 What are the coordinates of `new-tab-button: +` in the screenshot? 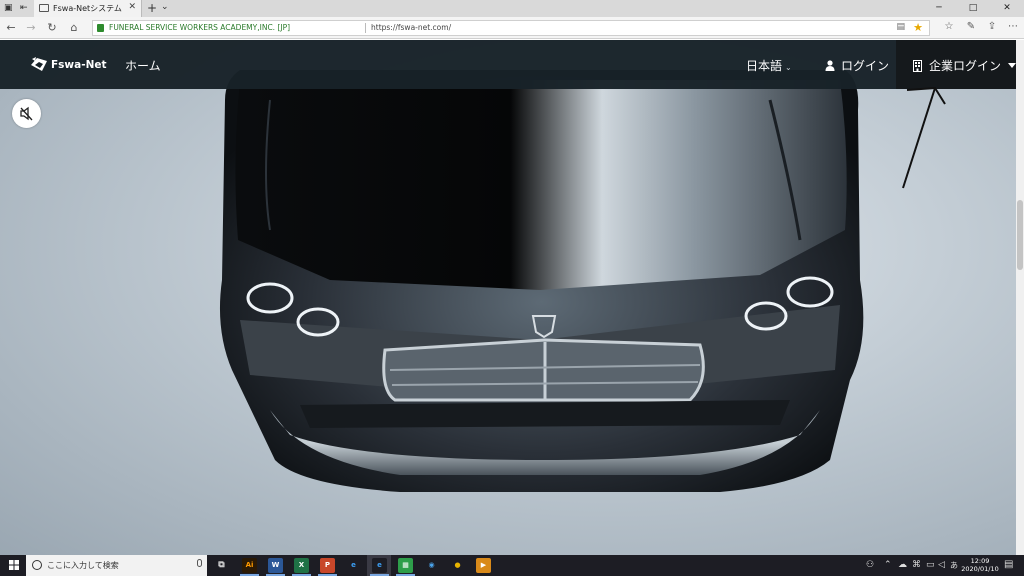 It's located at (152, 8).